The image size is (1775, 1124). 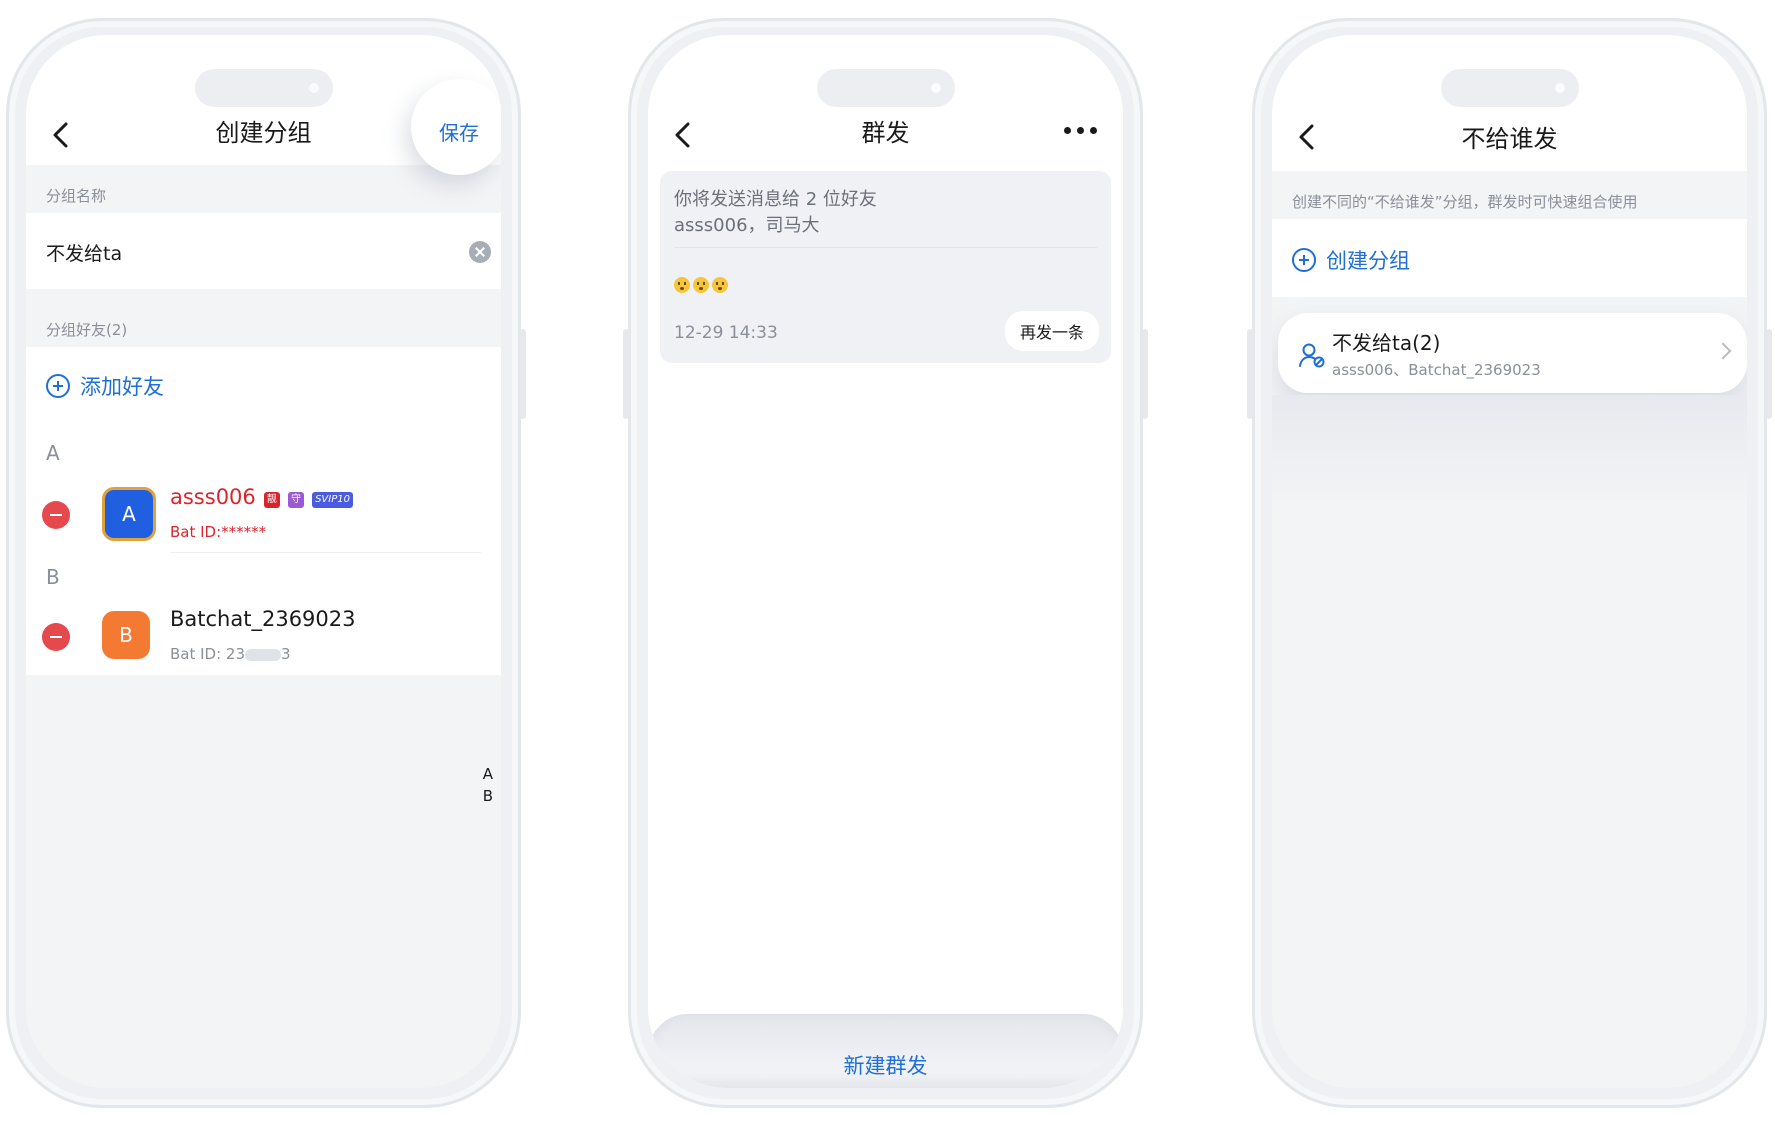 What do you see at coordinates (218, 532) in the screenshot?
I see `contact-bat-id: Bat ID:******` at bounding box center [218, 532].